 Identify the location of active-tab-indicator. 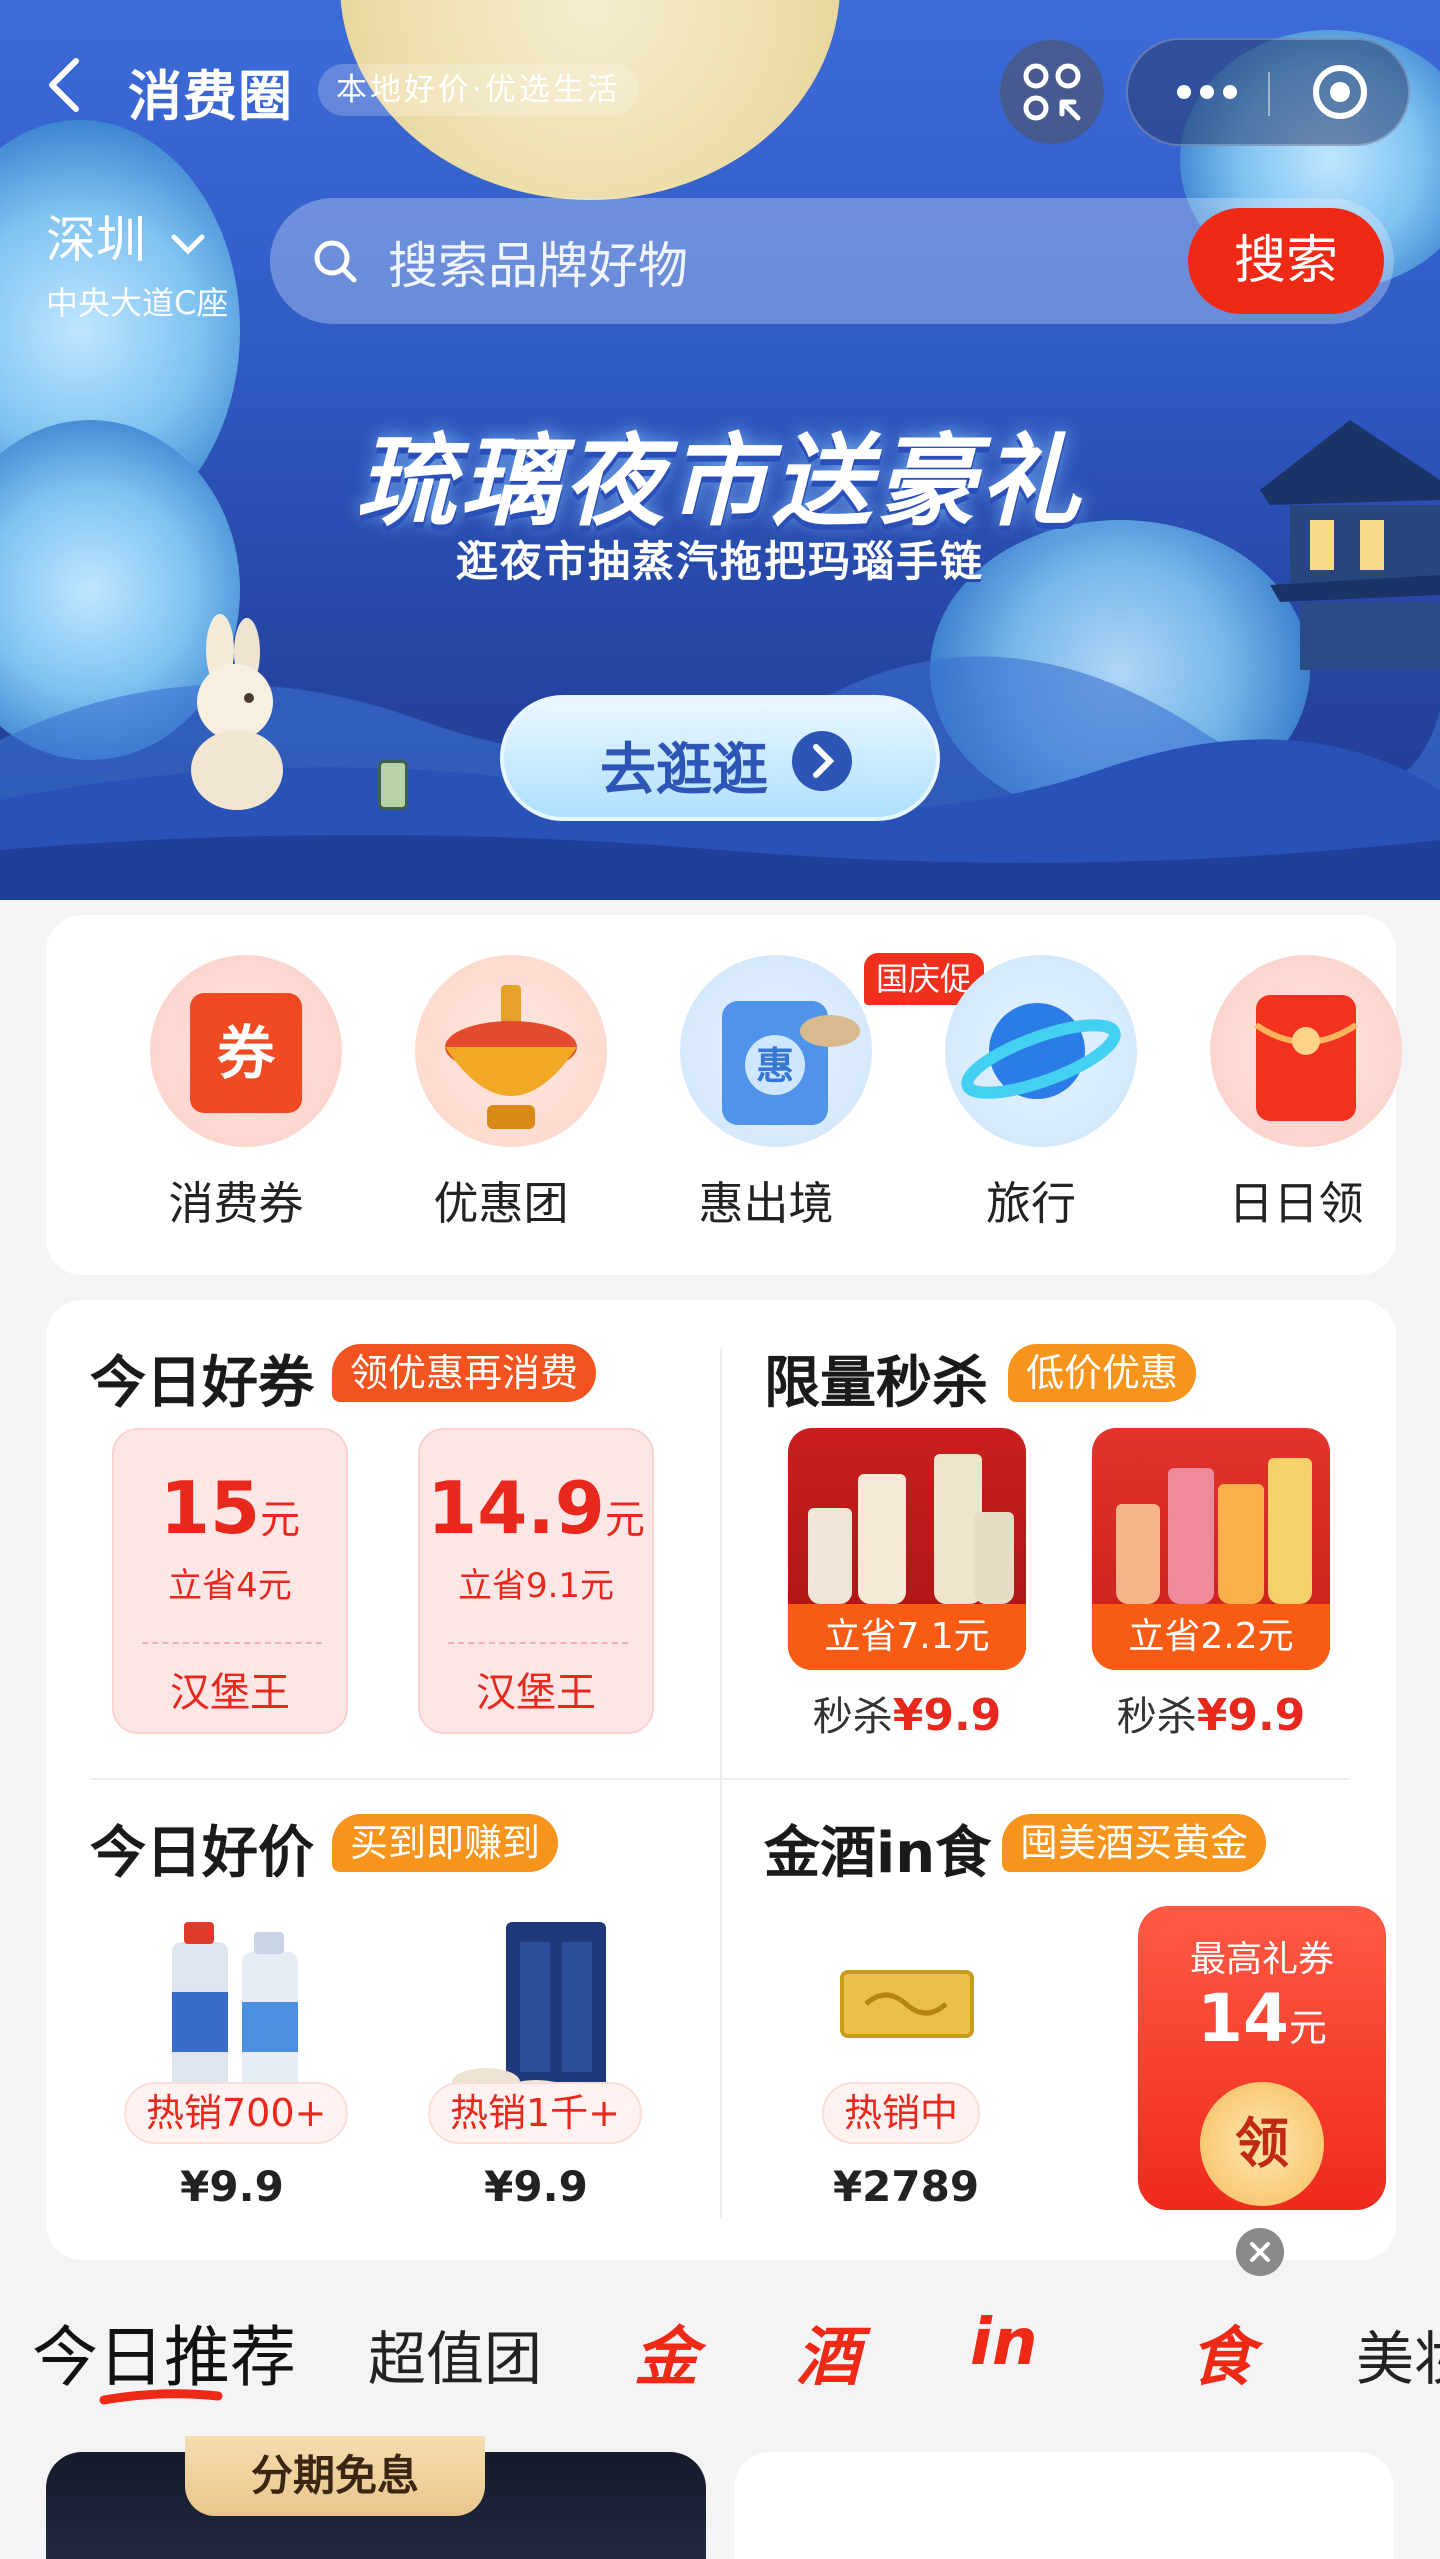
(161, 2397).